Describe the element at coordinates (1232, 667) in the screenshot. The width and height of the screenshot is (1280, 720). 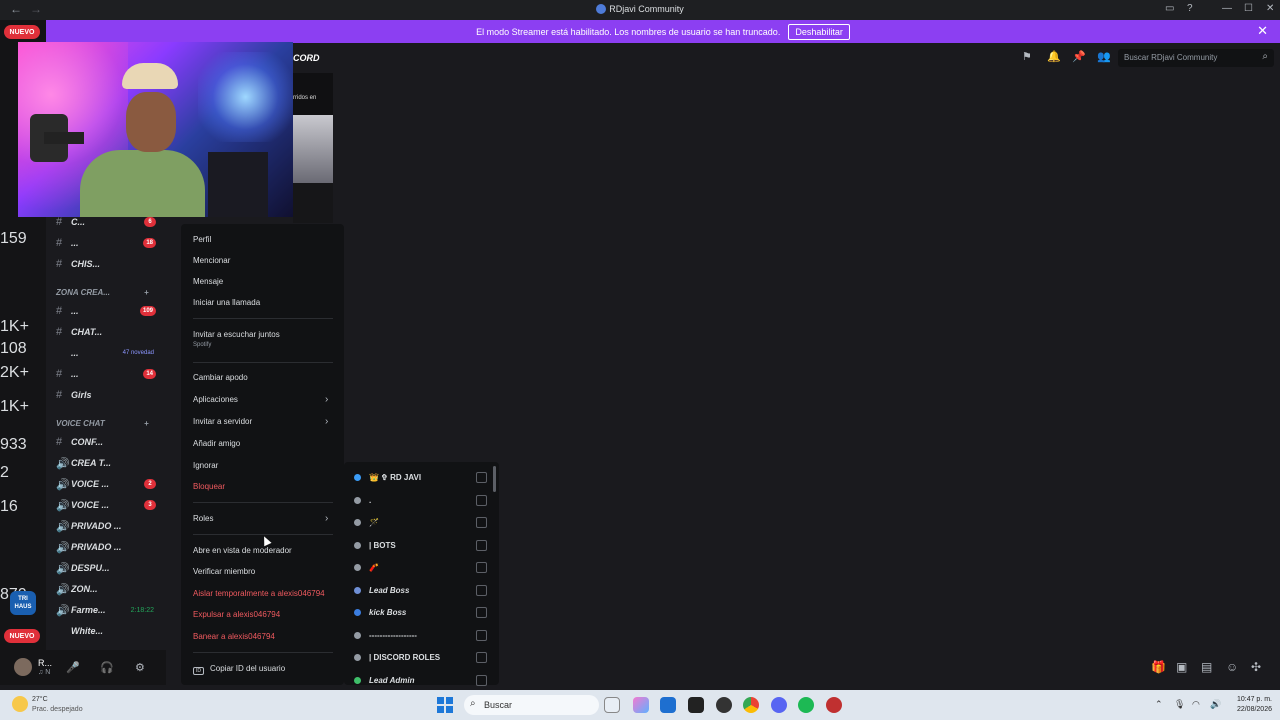
I see `emoji-icon: ☺` at that location.